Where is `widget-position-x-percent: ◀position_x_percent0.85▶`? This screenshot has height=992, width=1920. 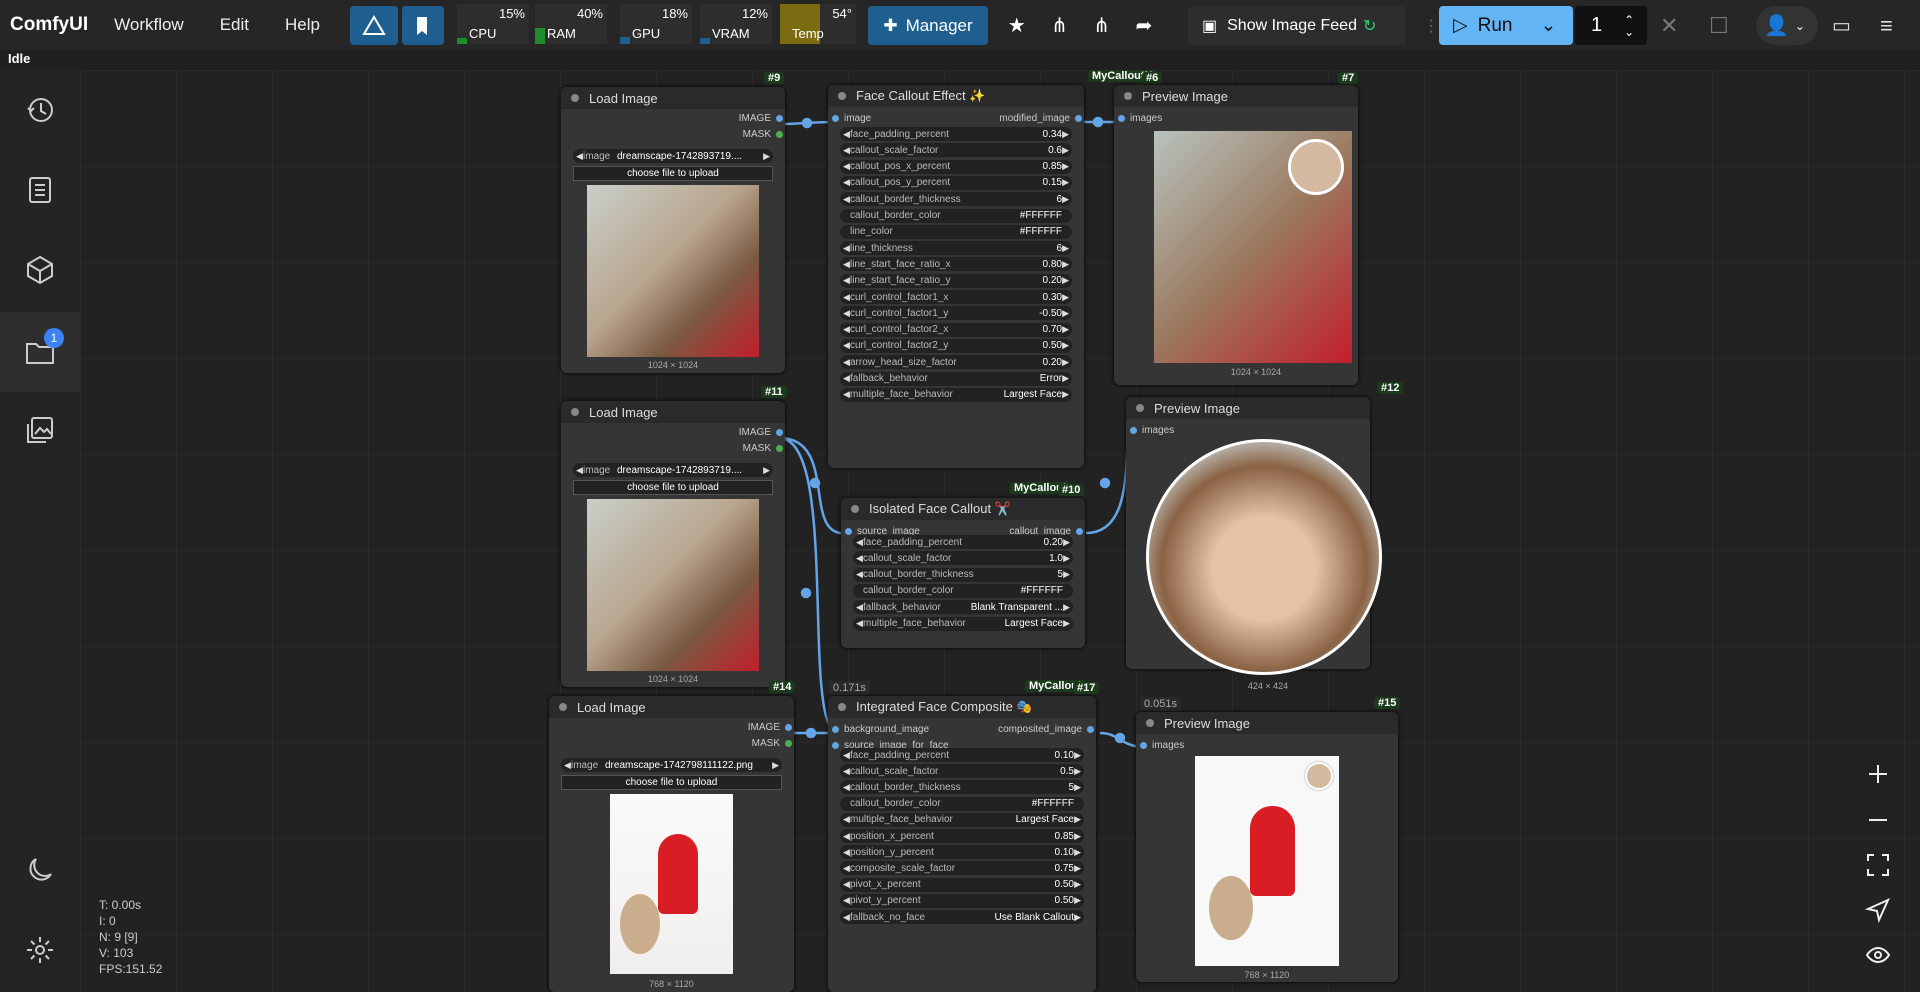
widget-position-x-percent: ◀position_x_percent0.85▶ is located at coordinates (962, 836).